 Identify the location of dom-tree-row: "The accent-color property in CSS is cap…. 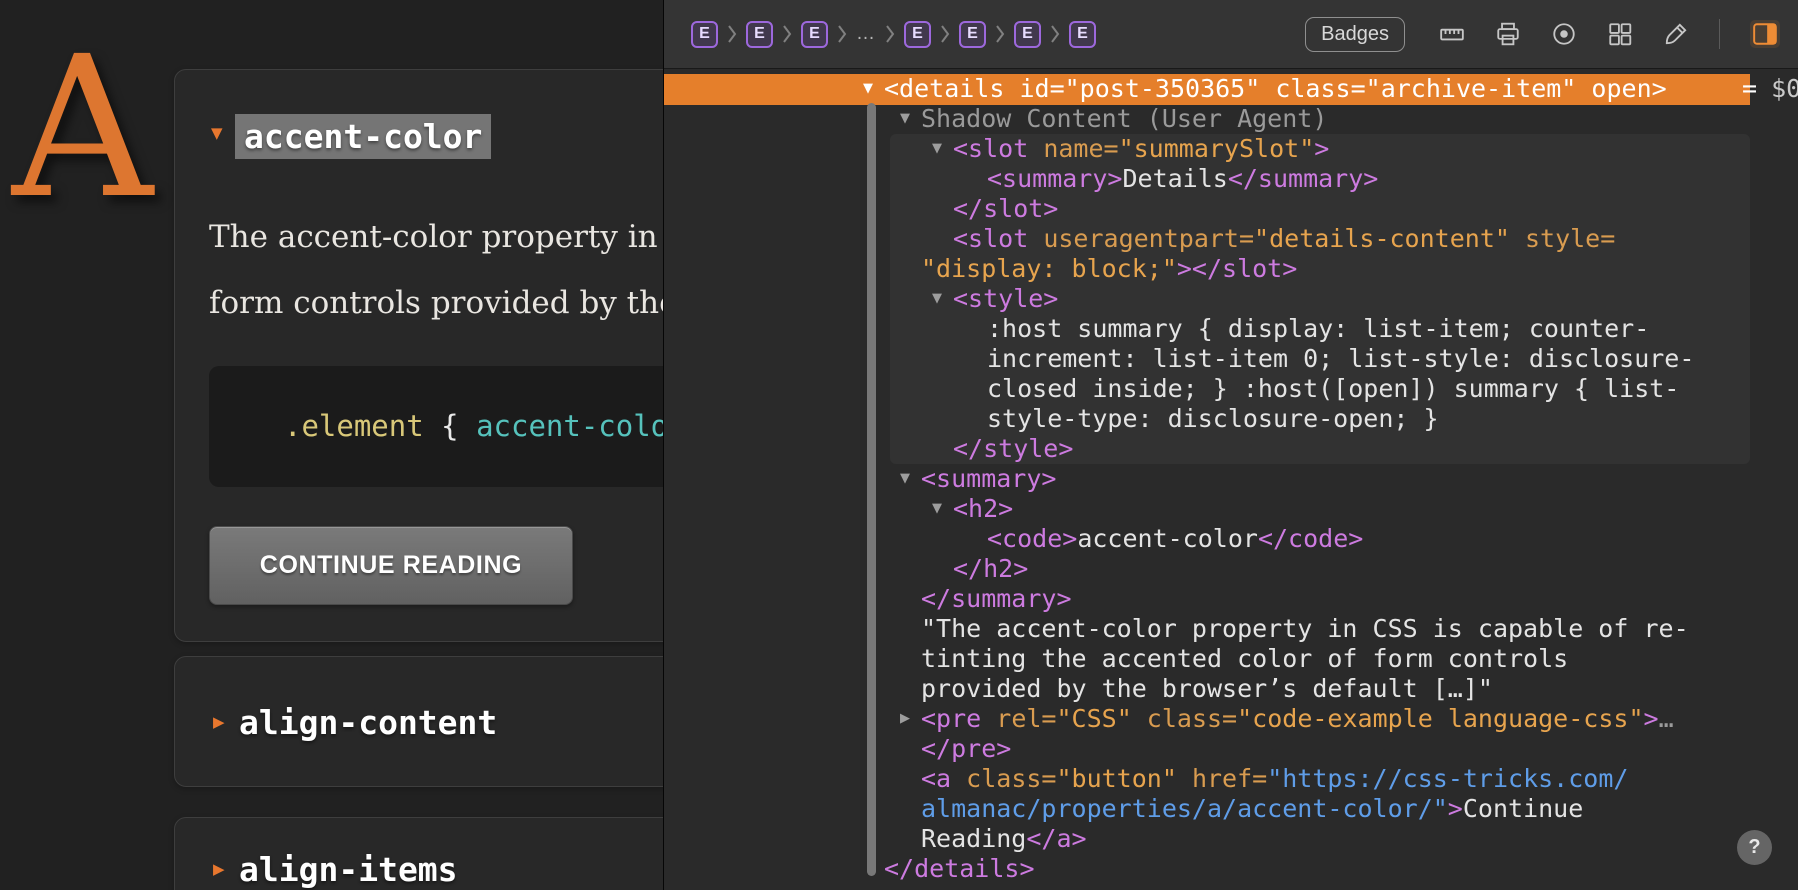
(1231, 629).